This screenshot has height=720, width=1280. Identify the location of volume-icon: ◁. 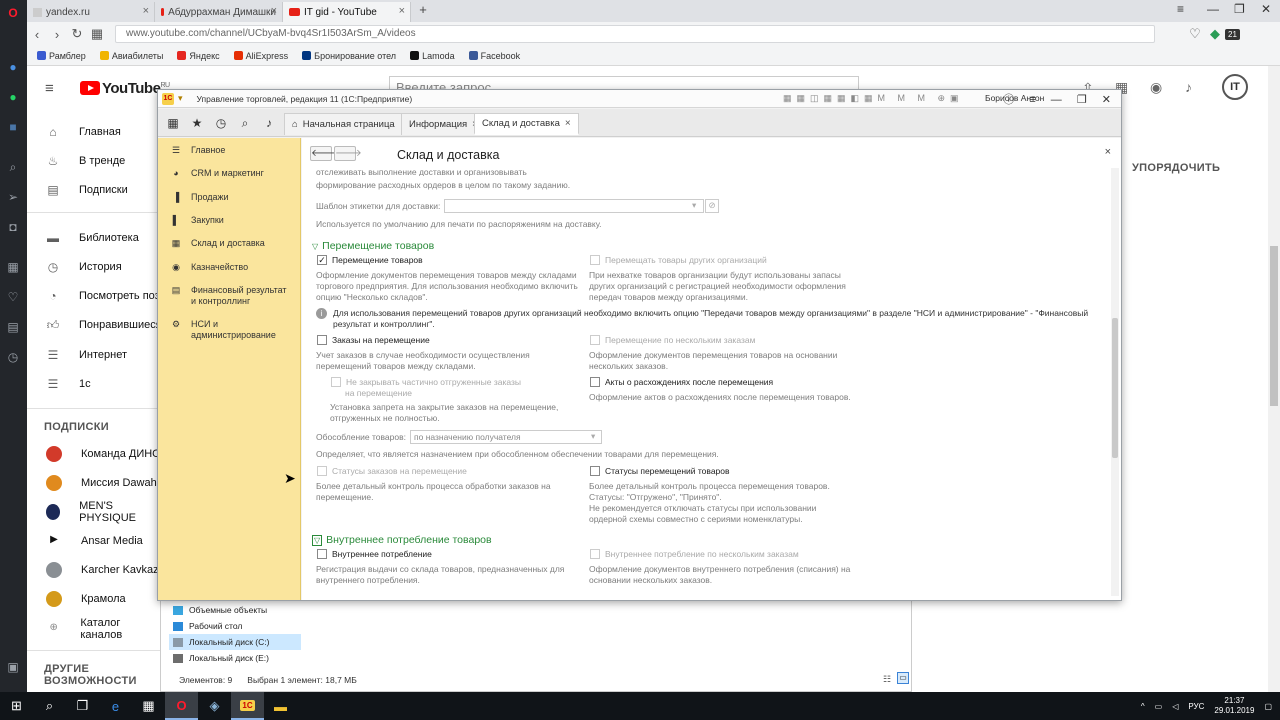
(1175, 706).